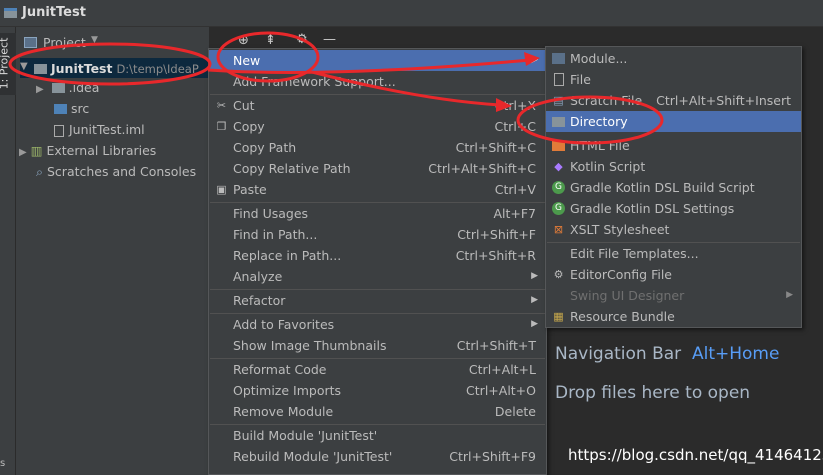 The image size is (823, 475). I want to click on project-view-selector: Project, so click(64, 42).